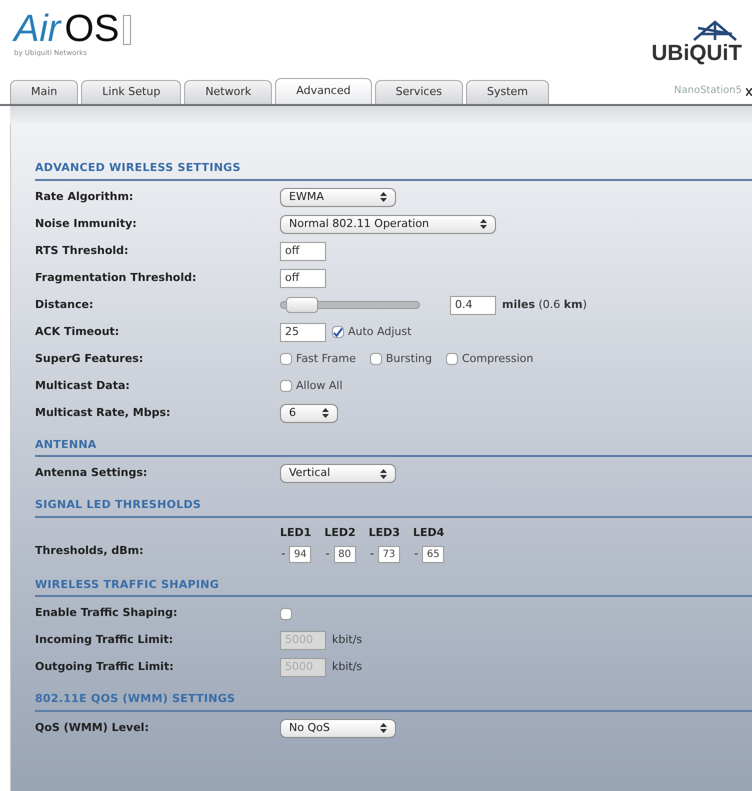  Describe the element at coordinates (393, 446) in the screenshot. I see `section-title: ANTENNA` at that location.